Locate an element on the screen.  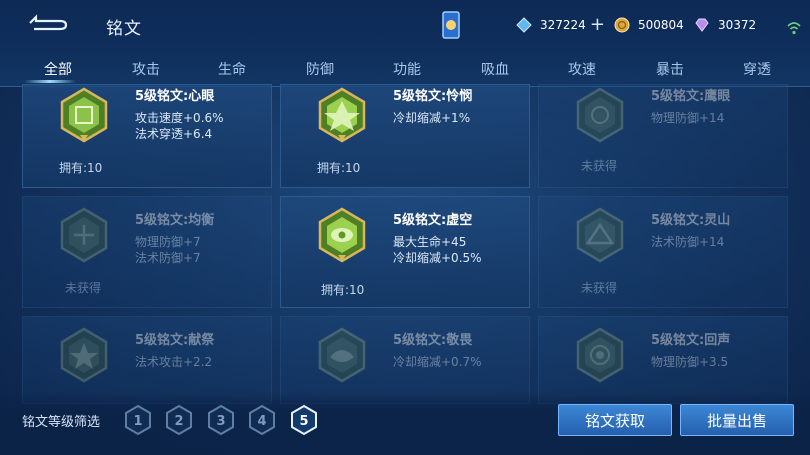
inscription-stat: 冷却缩减+0.7% is located at coordinates (437, 362).